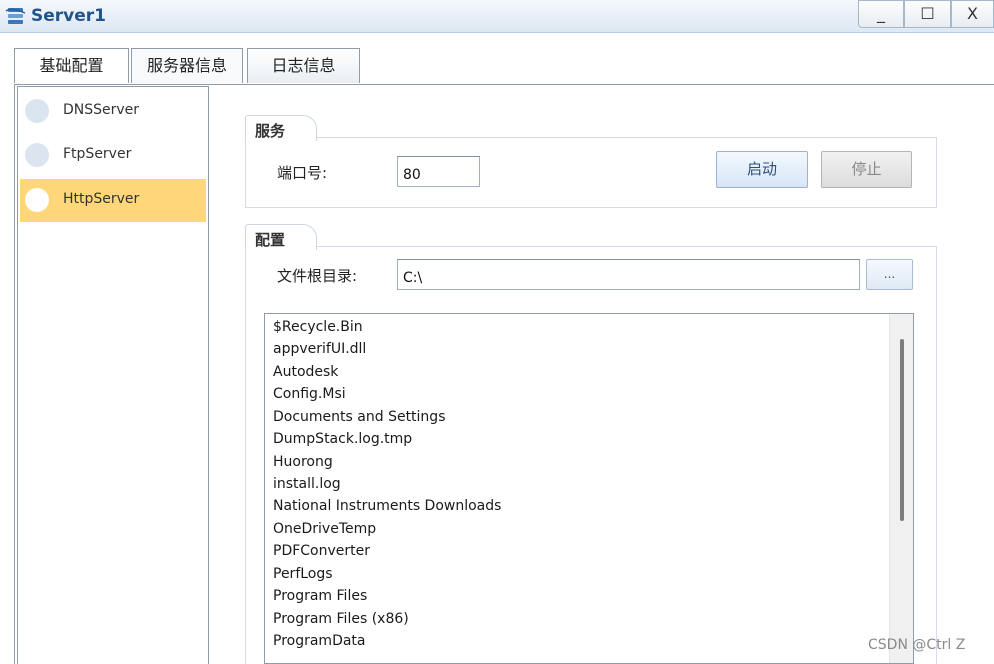 The width and height of the screenshot is (994, 664). Describe the element at coordinates (762, 169) in the screenshot. I see `start-button: 启动` at that location.